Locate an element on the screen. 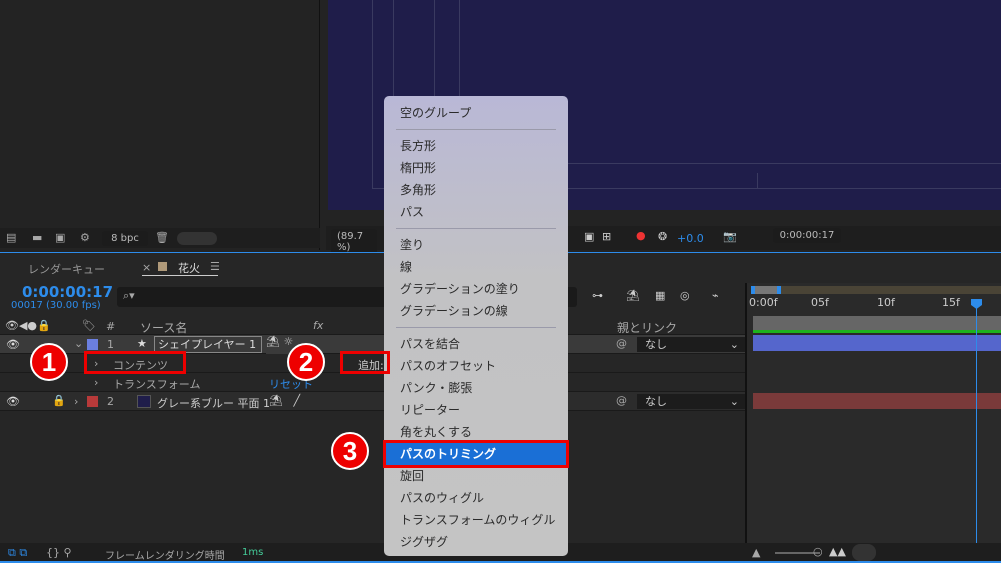  project-panel: ▤ ▬ ▣ ⚙ 8 bpc 🗑 is located at coordinates (160, 125).